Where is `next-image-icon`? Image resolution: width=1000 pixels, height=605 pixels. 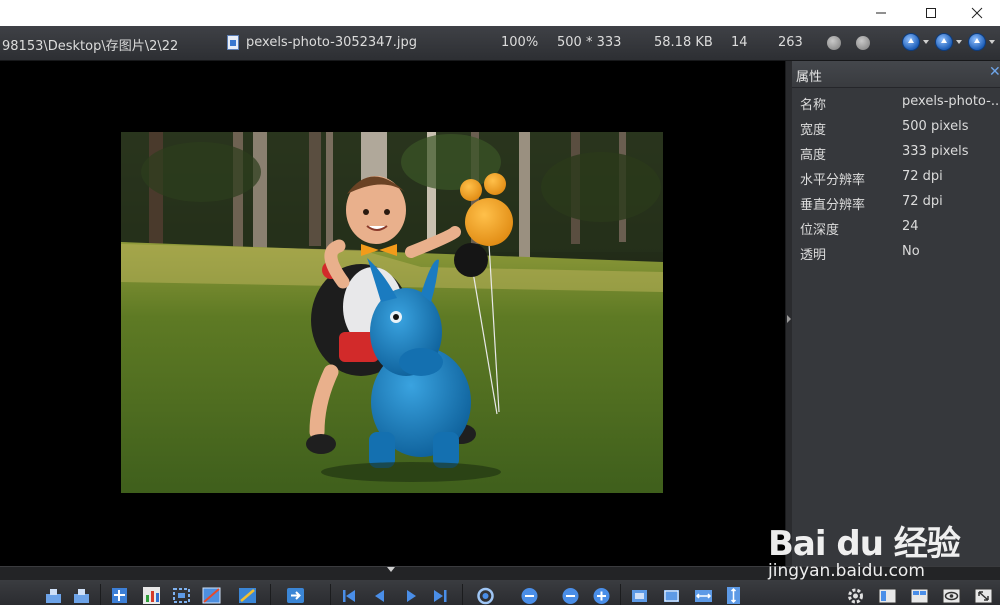 next-image-icon is located at coordinates (411, 595).